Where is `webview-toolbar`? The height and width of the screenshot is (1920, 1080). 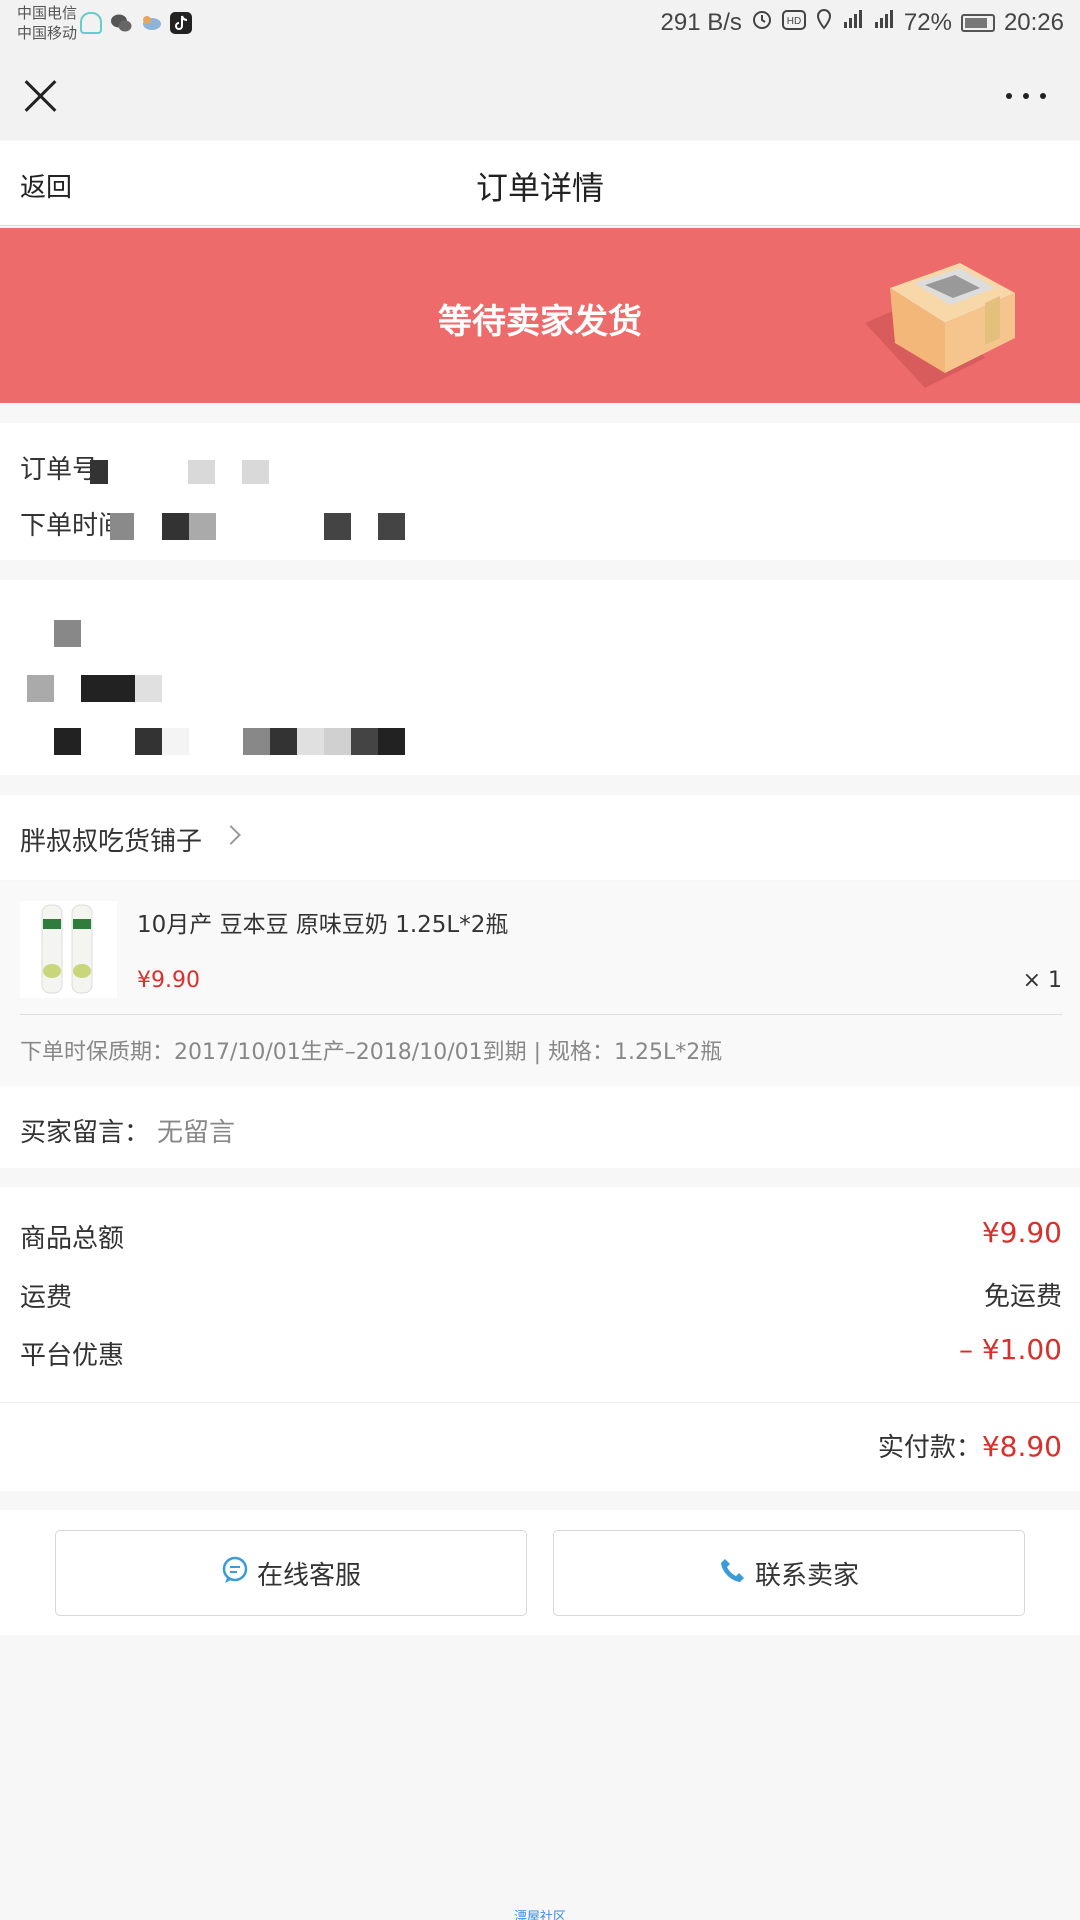
webview-toolbar is located at coordinates (540, 95).